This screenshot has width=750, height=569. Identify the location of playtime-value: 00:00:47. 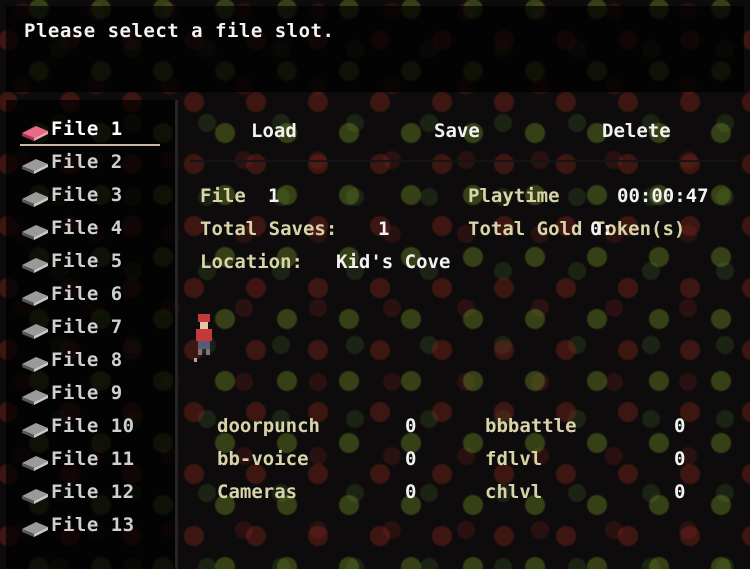
(663, 196).